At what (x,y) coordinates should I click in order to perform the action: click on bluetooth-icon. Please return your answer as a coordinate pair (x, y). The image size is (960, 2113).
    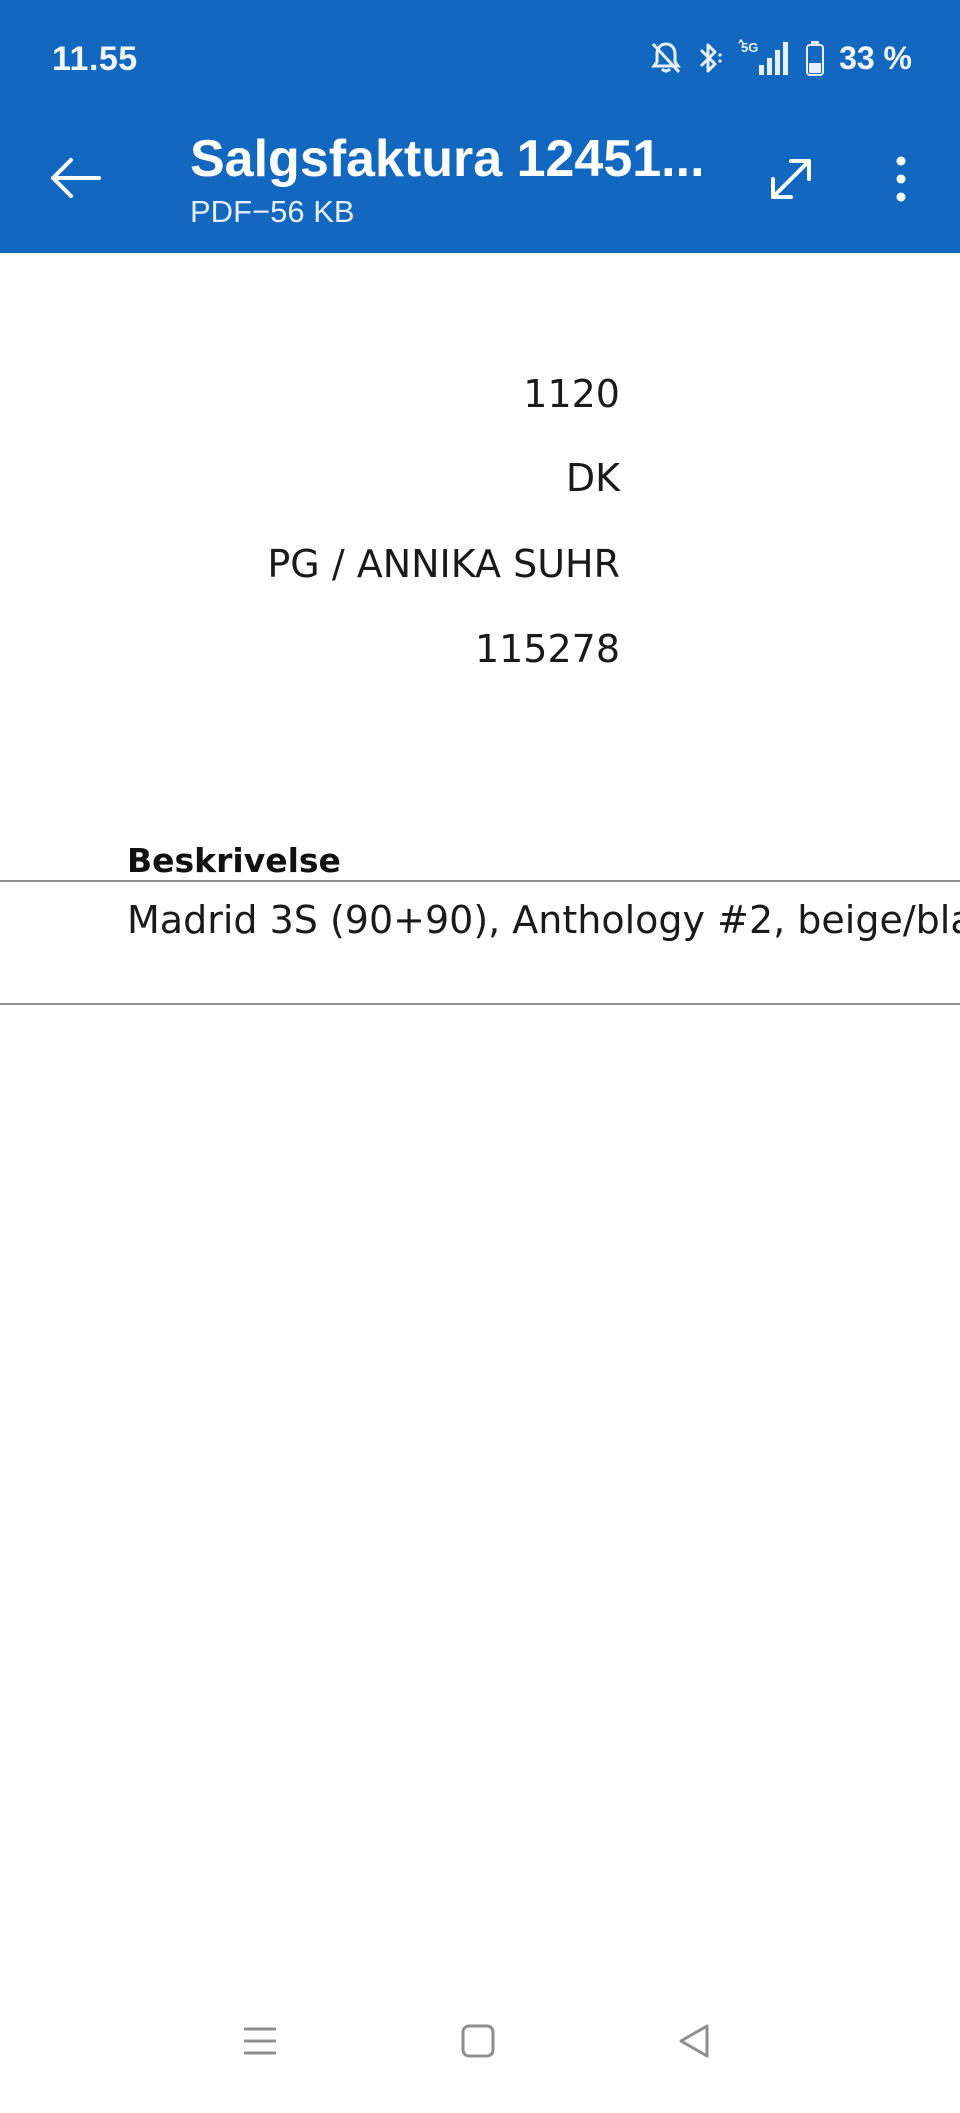
    Looking at the image, I should click on (710, 58).